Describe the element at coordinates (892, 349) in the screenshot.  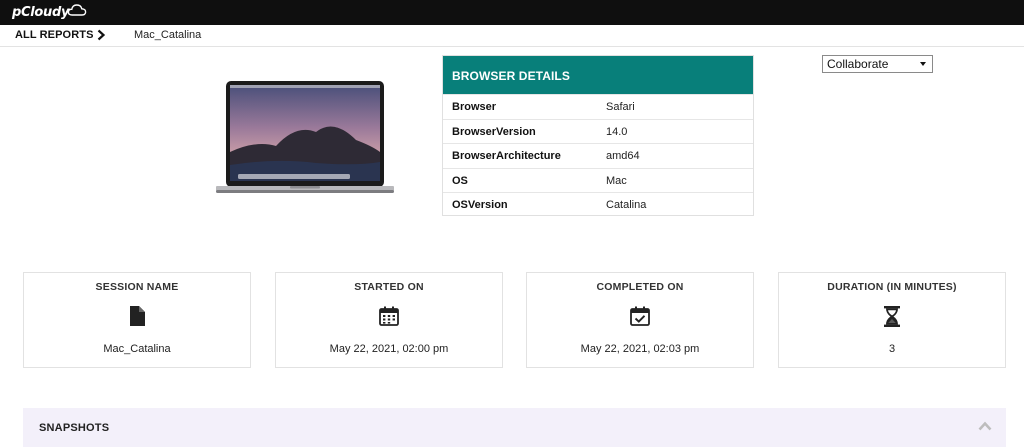
I see `card-value: 3` at that location.